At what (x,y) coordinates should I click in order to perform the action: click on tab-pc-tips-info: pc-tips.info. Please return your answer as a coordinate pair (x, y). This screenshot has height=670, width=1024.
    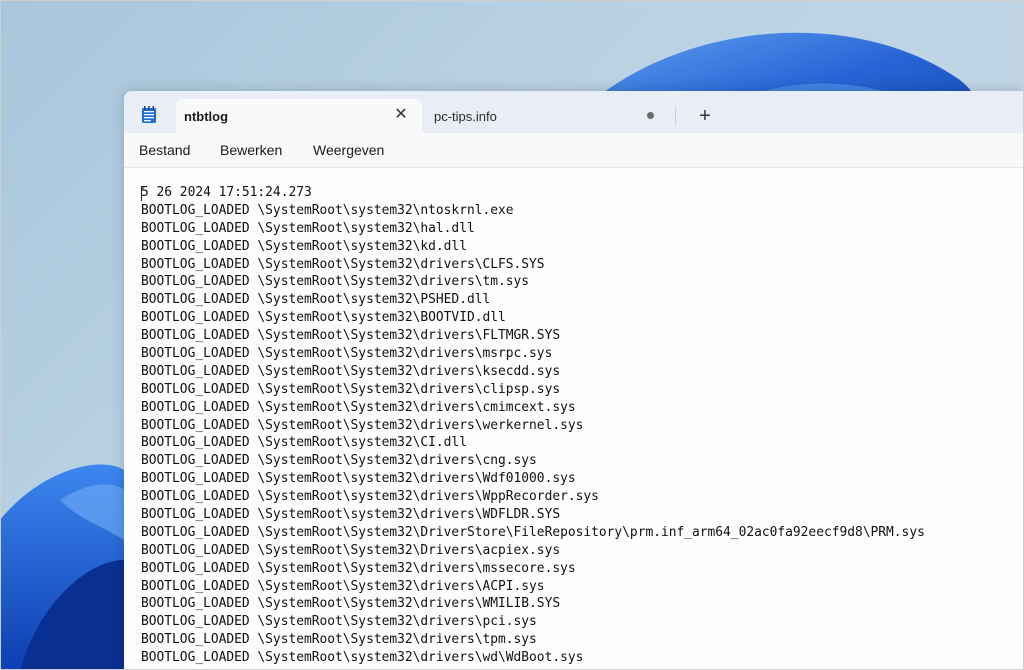
    Looking at the image, I should click on (548, 116).